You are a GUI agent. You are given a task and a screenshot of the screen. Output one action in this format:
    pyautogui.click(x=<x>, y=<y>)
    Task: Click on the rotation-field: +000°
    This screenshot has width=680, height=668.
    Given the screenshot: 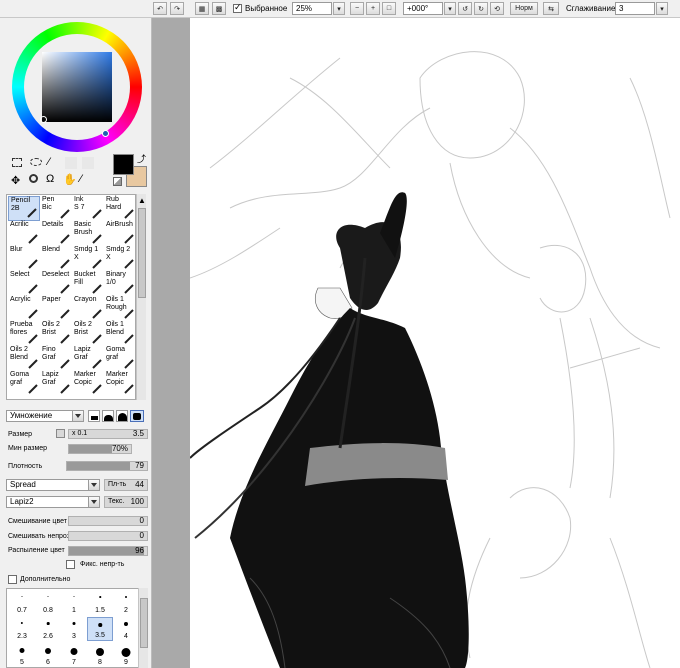 What is the action you would take?
    pyautogui.click(x=423, y=8)
    